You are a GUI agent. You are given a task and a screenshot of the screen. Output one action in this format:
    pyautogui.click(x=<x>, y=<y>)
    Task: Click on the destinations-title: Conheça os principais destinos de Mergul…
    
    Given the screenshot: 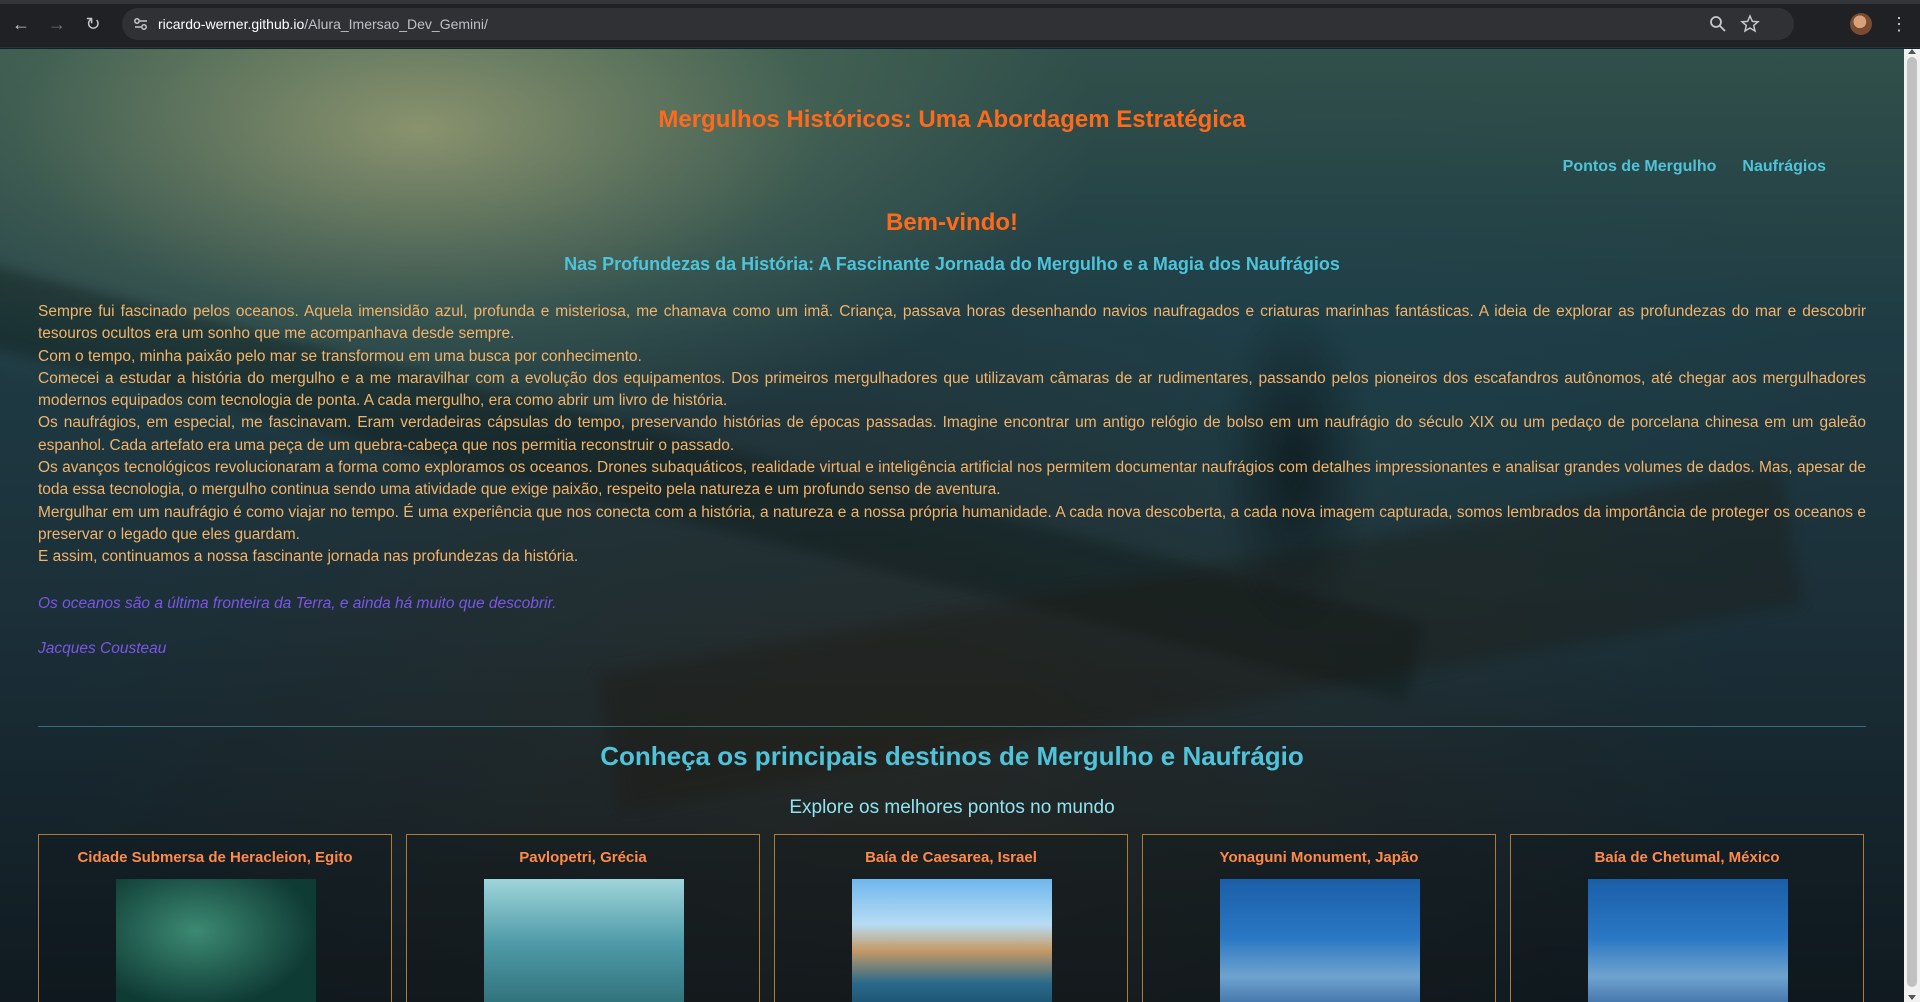 What is the action you would take?
    pyautogui.click(x=952, y=756)
    